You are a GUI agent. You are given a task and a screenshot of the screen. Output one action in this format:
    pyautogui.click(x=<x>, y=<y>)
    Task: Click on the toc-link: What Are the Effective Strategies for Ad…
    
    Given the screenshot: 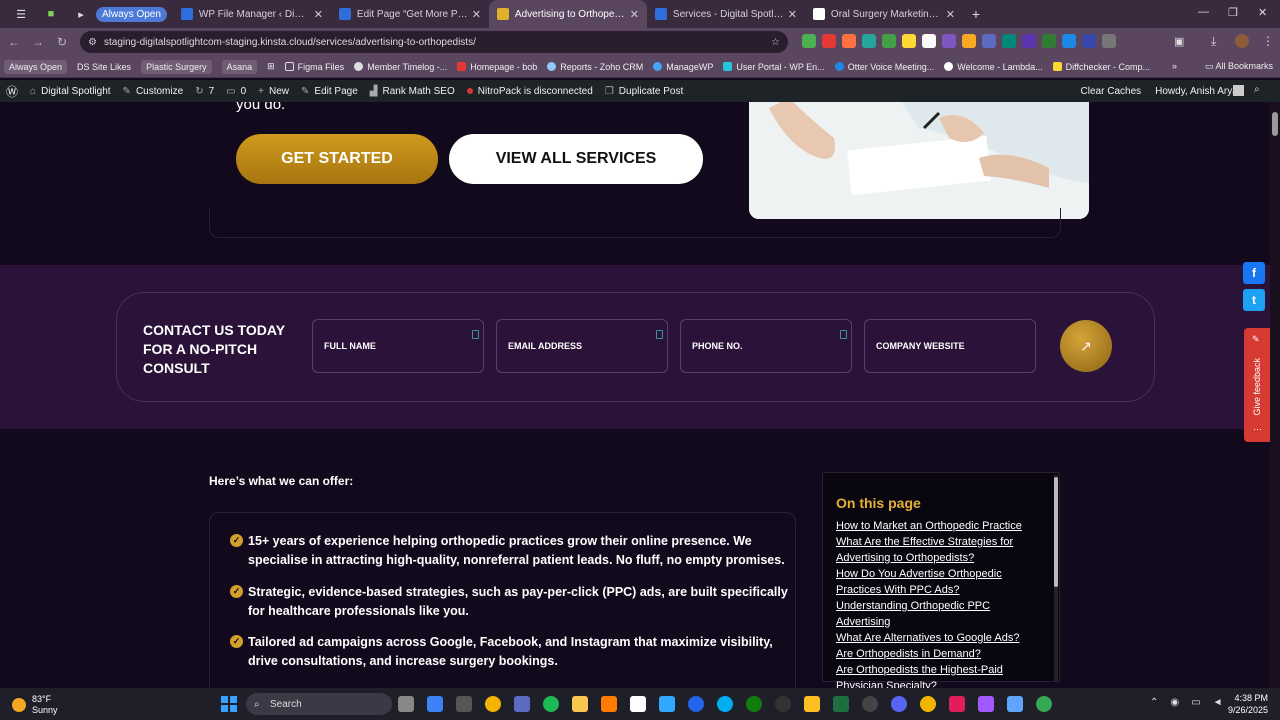 What is the action you would take?
    pyautogui.click(x=941, y=550)
    